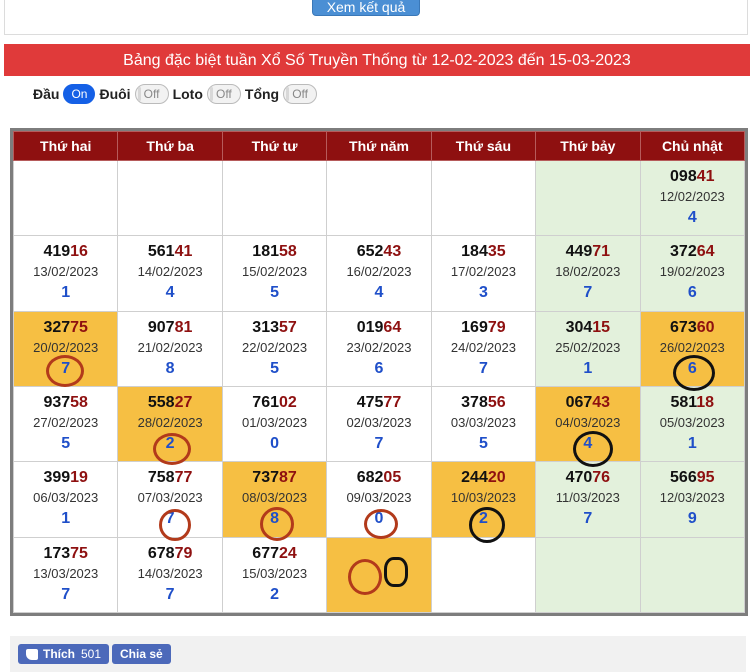  Describe the element at coordinates (705, 478) in the screenshot. I see `prize-number-tail: 95` at that location.